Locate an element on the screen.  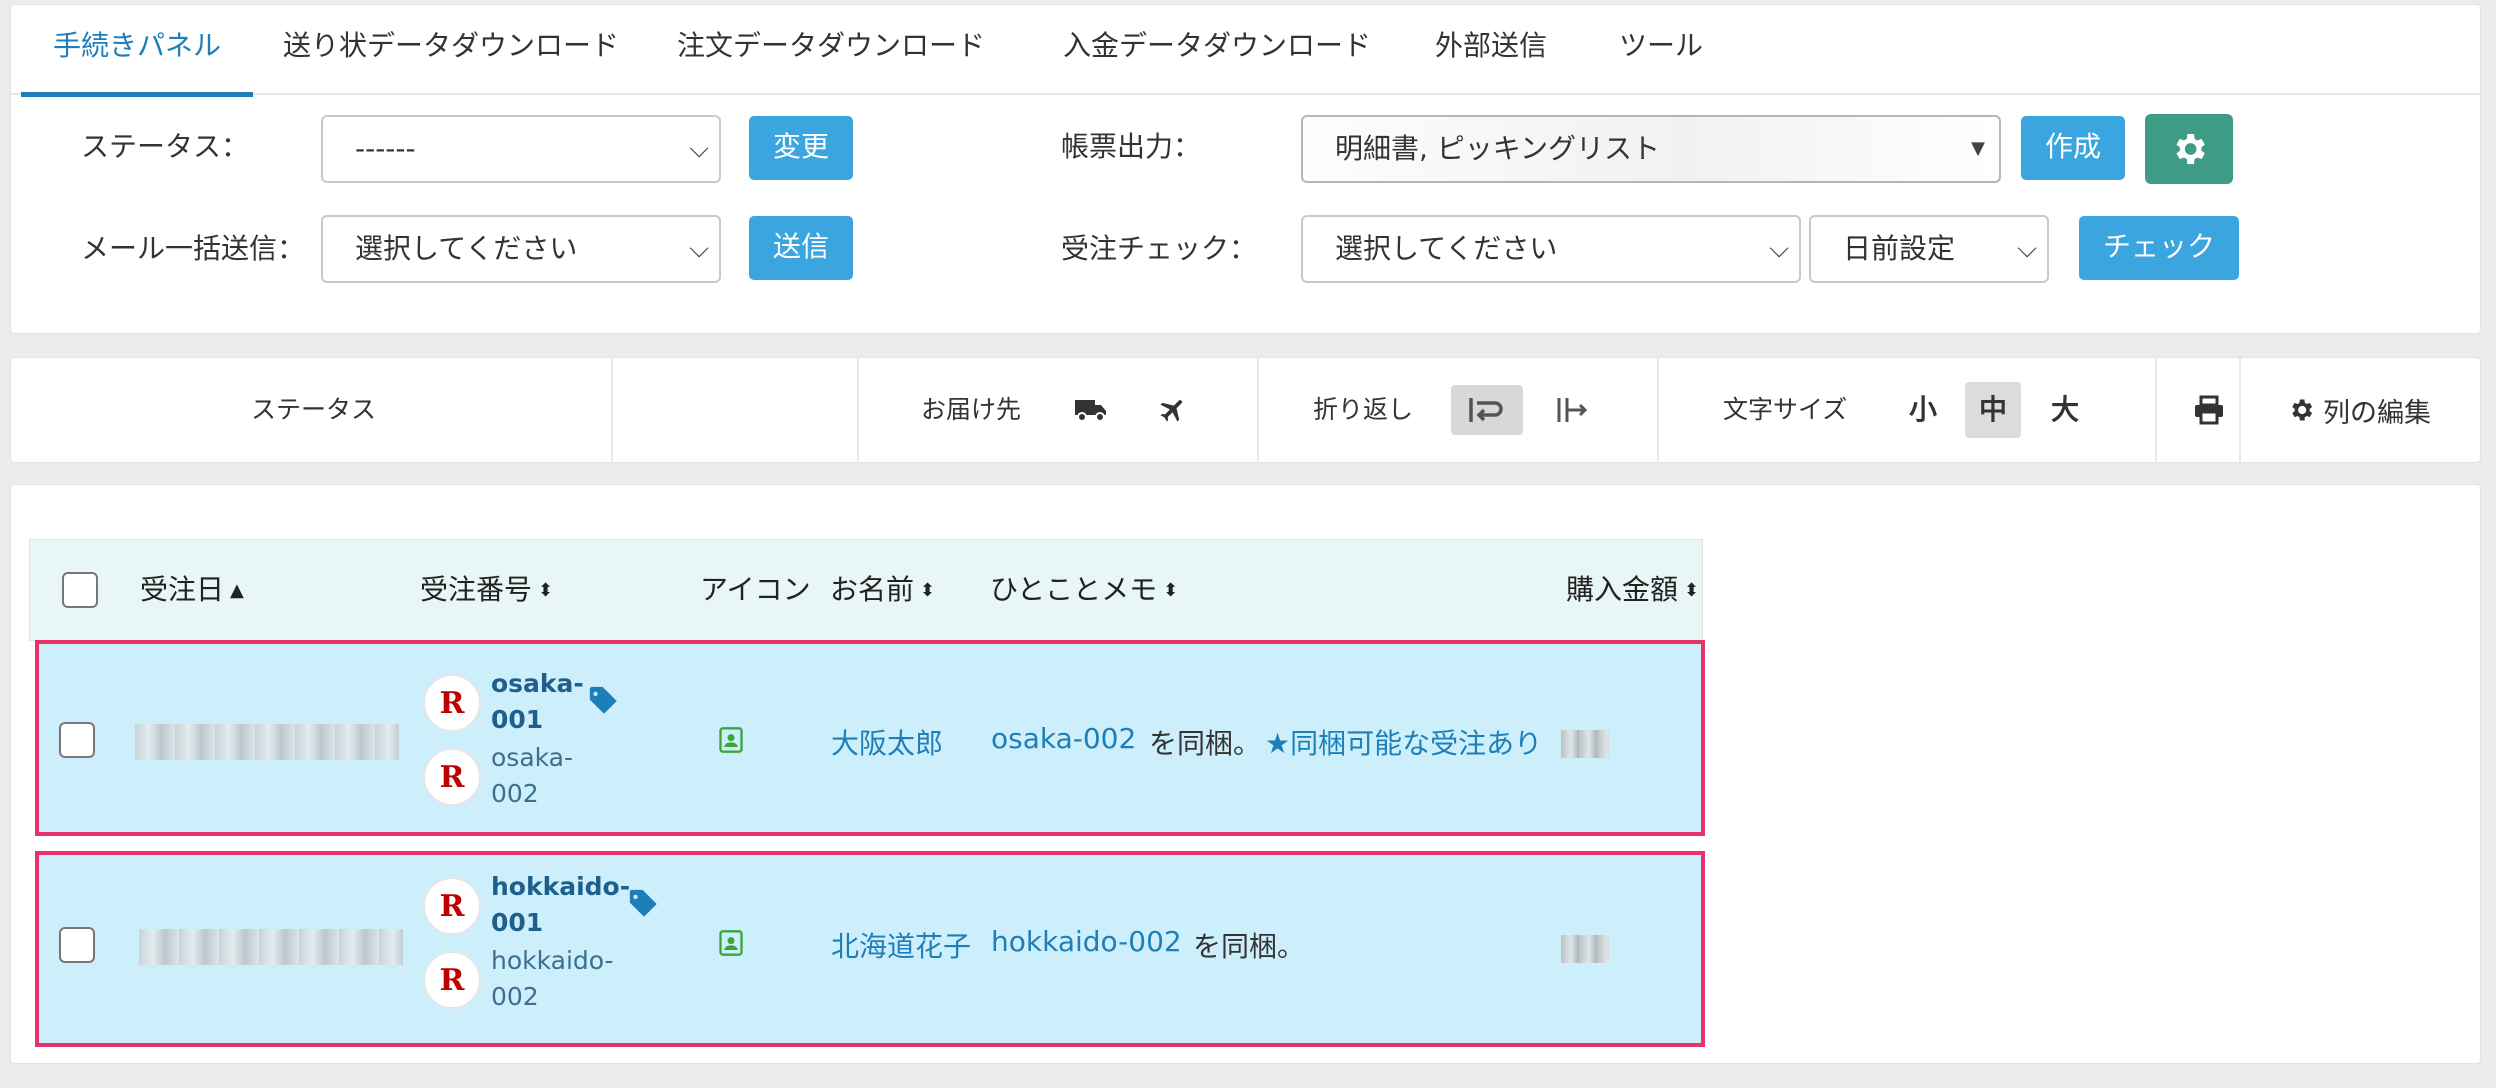
forms-output-label: 帳票出力： is located at coordinates (1131, 146).